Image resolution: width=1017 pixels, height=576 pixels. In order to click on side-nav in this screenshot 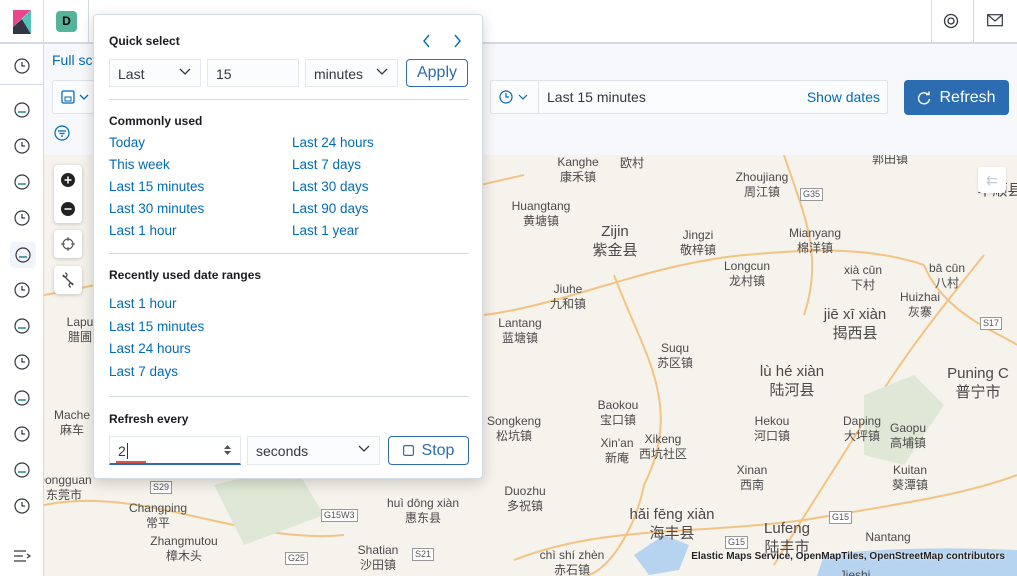, I will do `click(22, 310)`.